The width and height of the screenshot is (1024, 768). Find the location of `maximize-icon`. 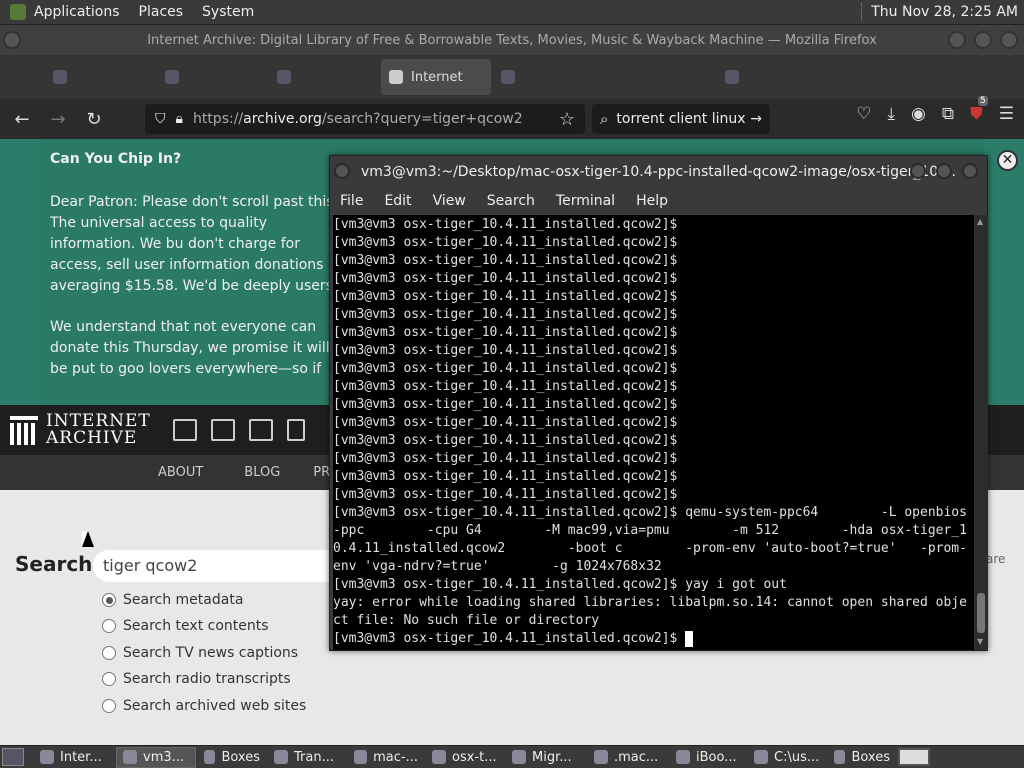

maximize-icon is located at coordinates (983, 40).